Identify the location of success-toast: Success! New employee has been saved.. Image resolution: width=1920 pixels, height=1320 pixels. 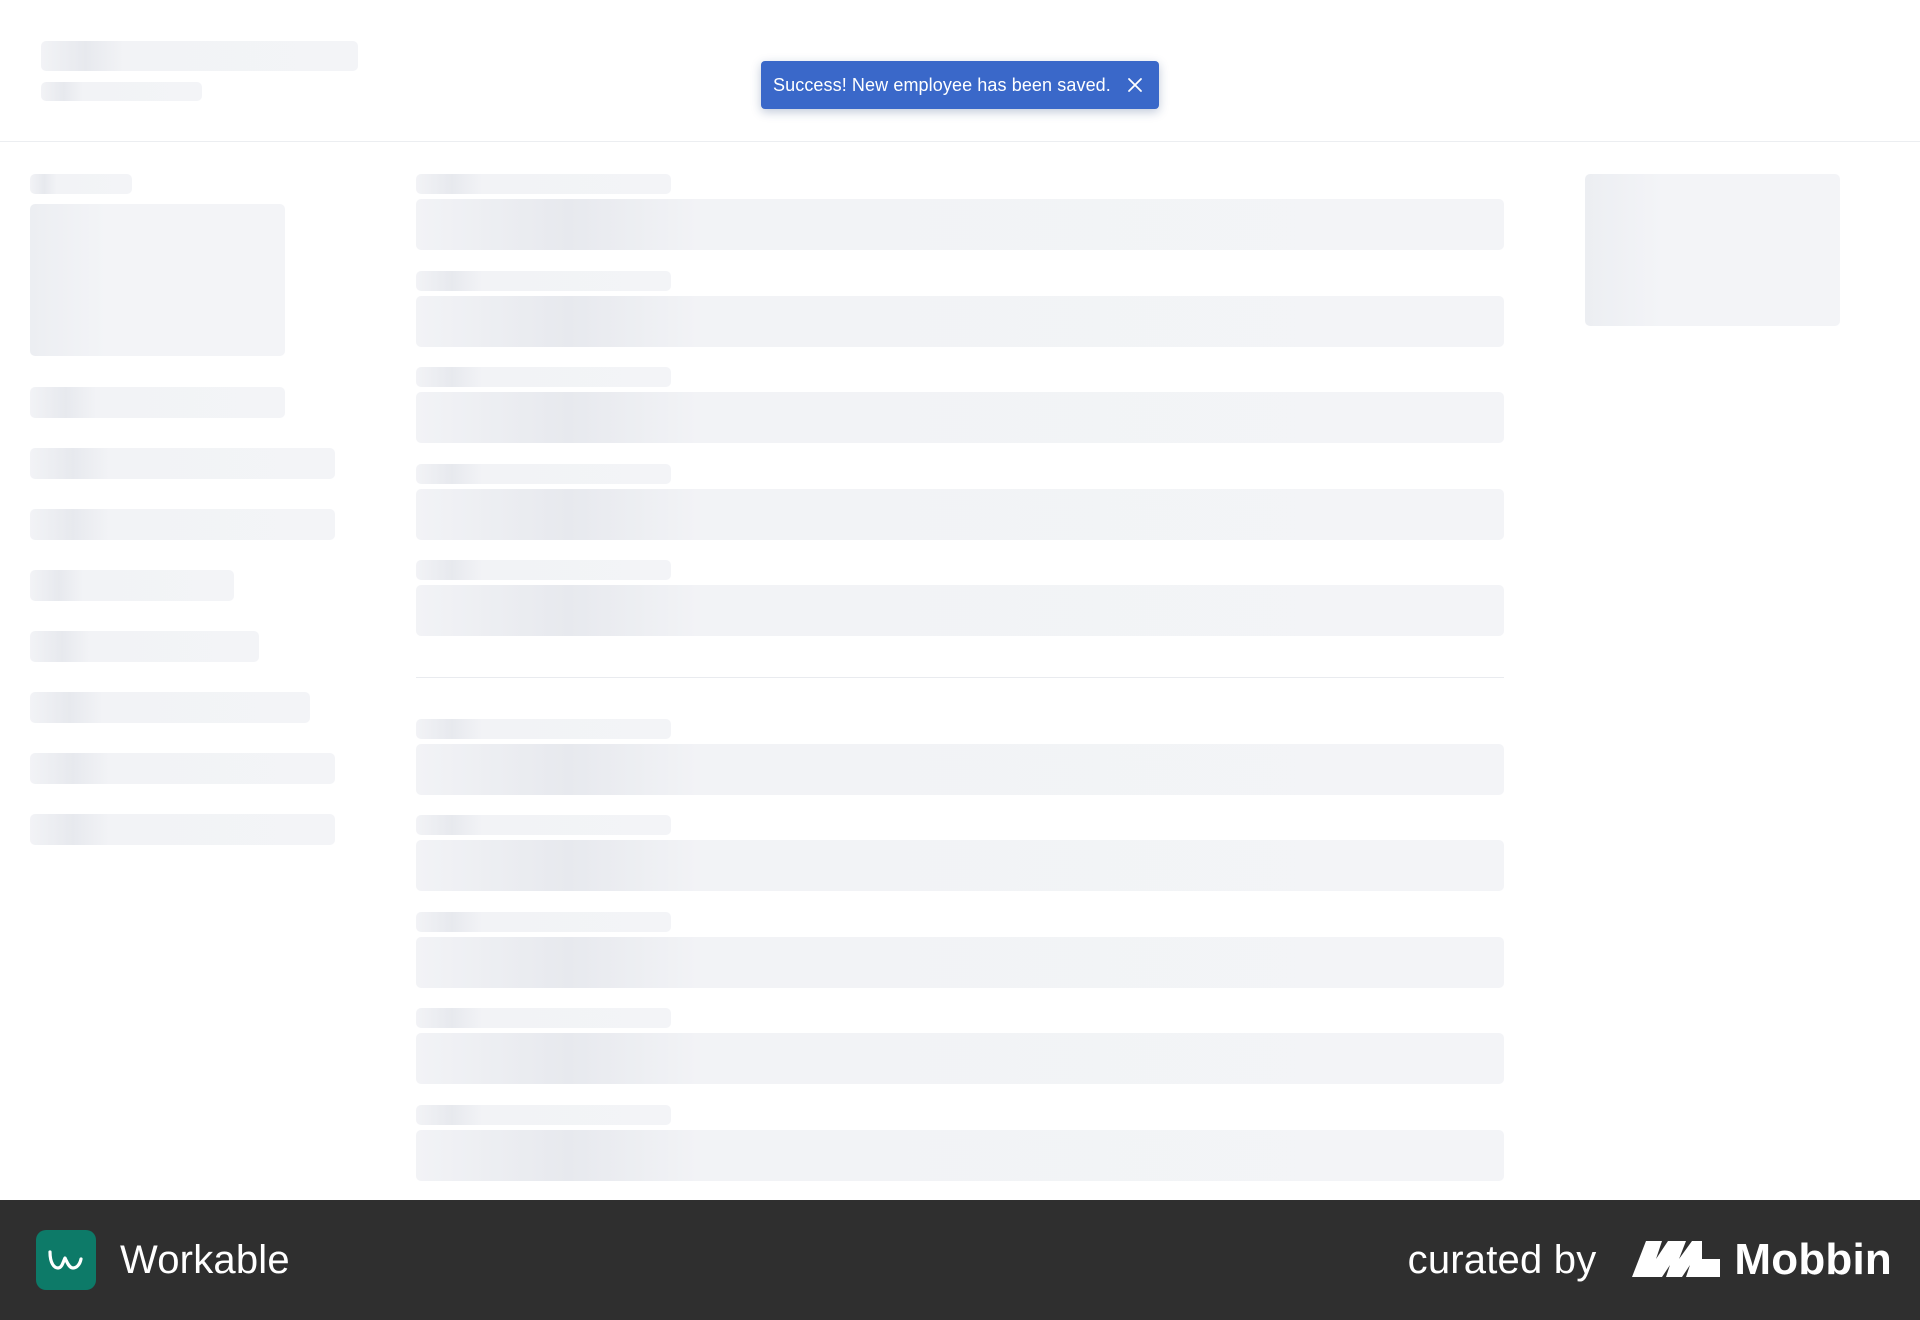
(960, 85).